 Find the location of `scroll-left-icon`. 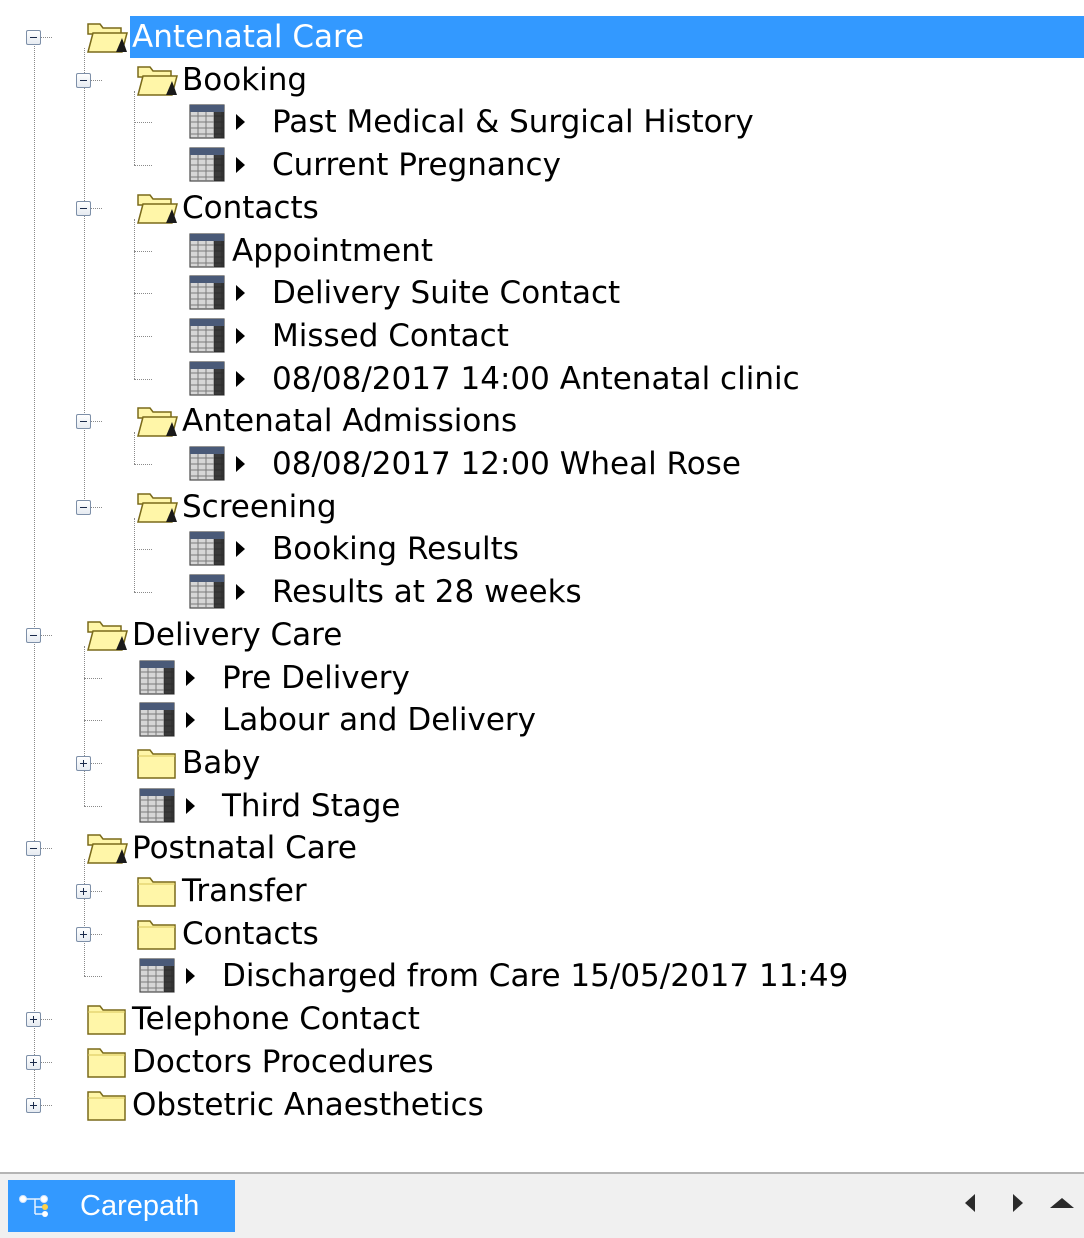

scroll-left-icon is located at coordinates (970, 1203).